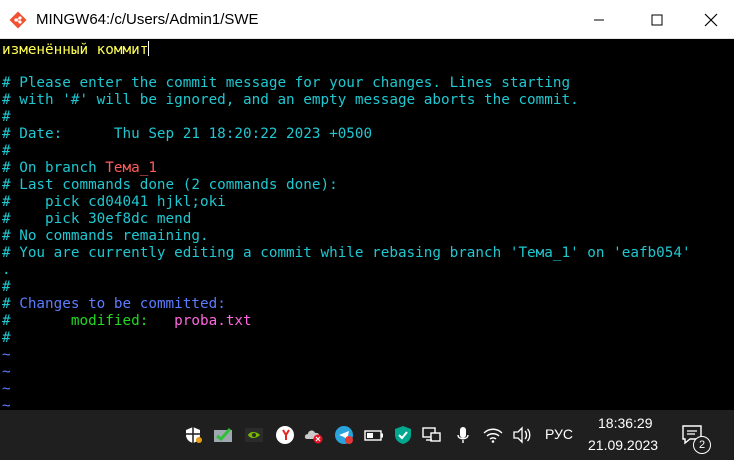 This screenshot has width=734, height=460. I want to click on yandex-icon, so click(285, 435).